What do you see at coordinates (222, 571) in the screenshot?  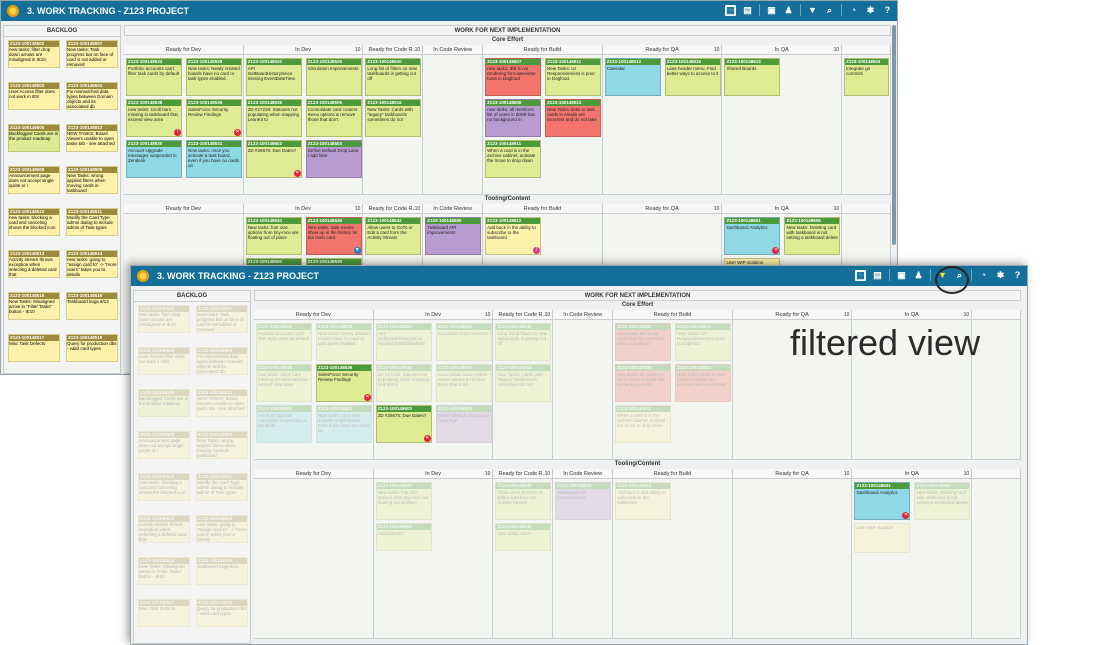 I see `backlog-card: Z123-100148516 Taskboard bugs 8/14` at bounding box center [222, 571].